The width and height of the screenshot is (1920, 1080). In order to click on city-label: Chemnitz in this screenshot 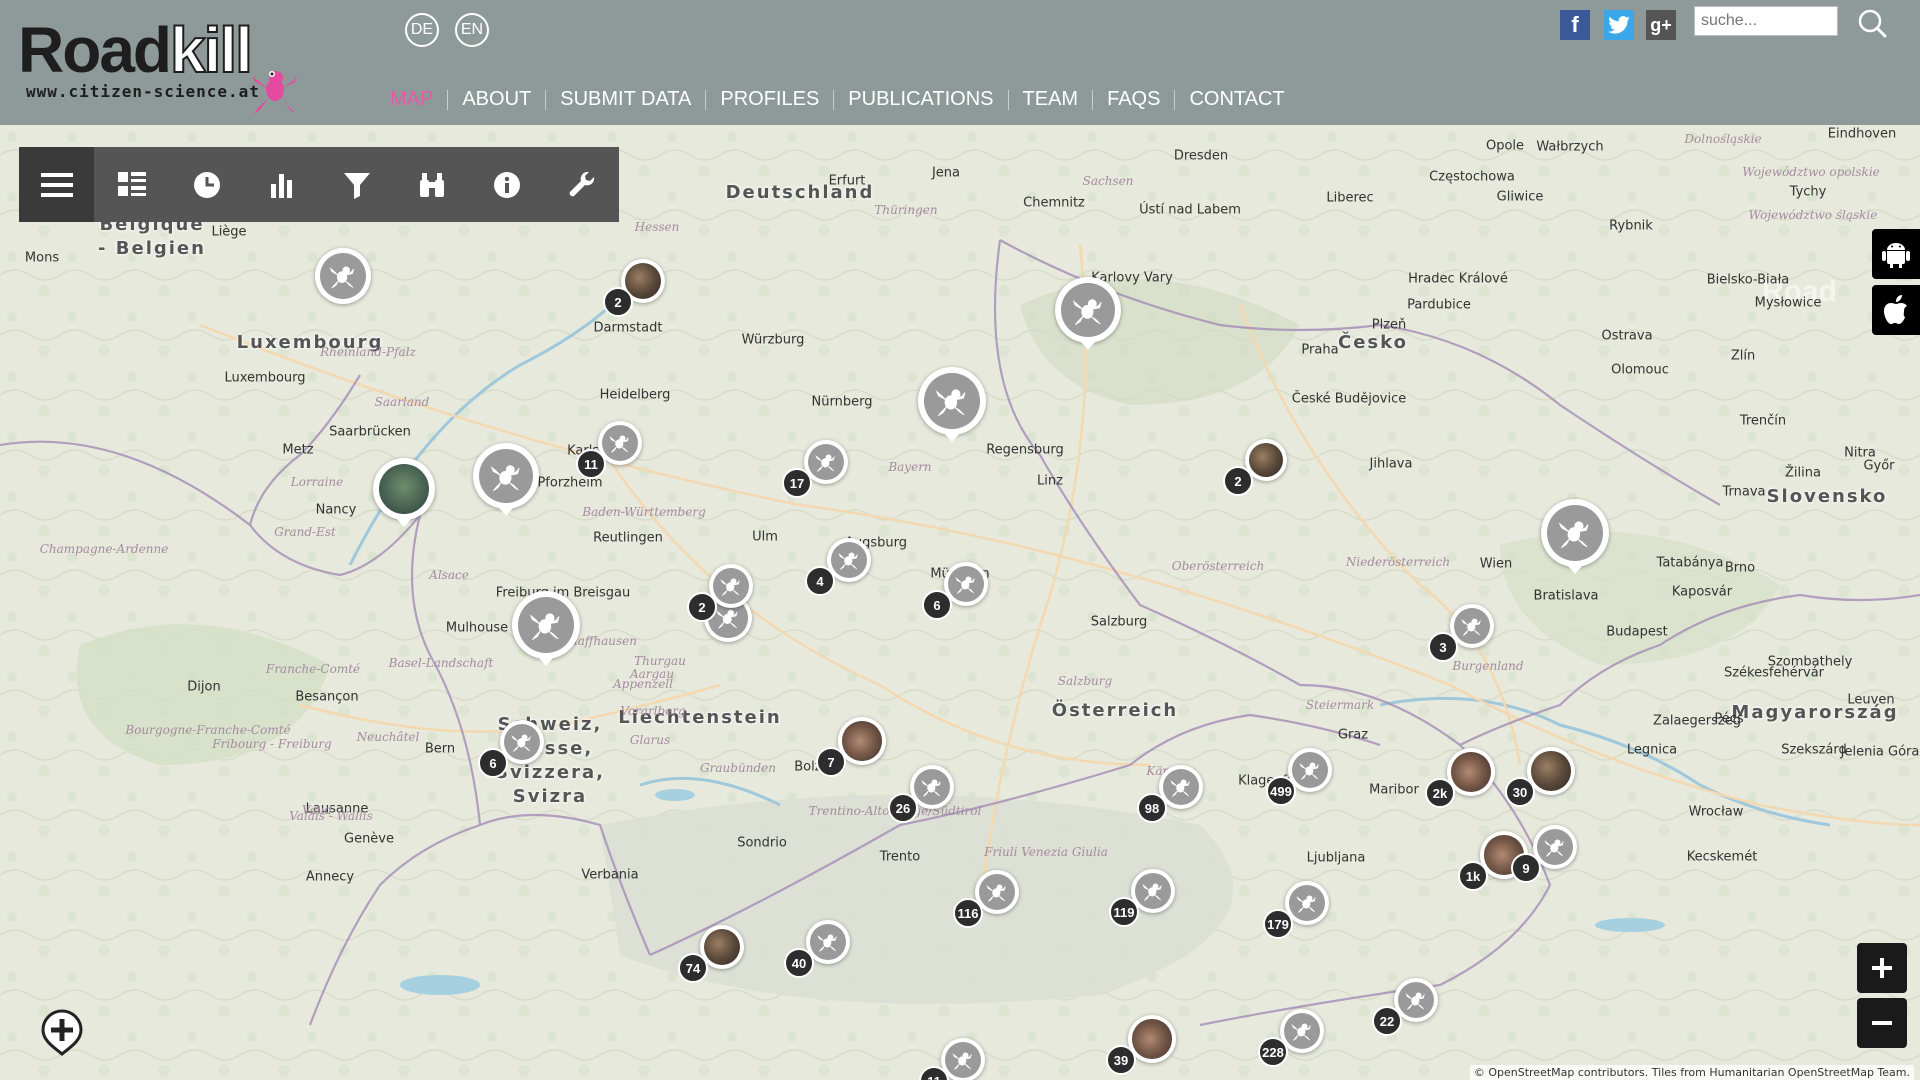, I will do `click(1054, 203)`.